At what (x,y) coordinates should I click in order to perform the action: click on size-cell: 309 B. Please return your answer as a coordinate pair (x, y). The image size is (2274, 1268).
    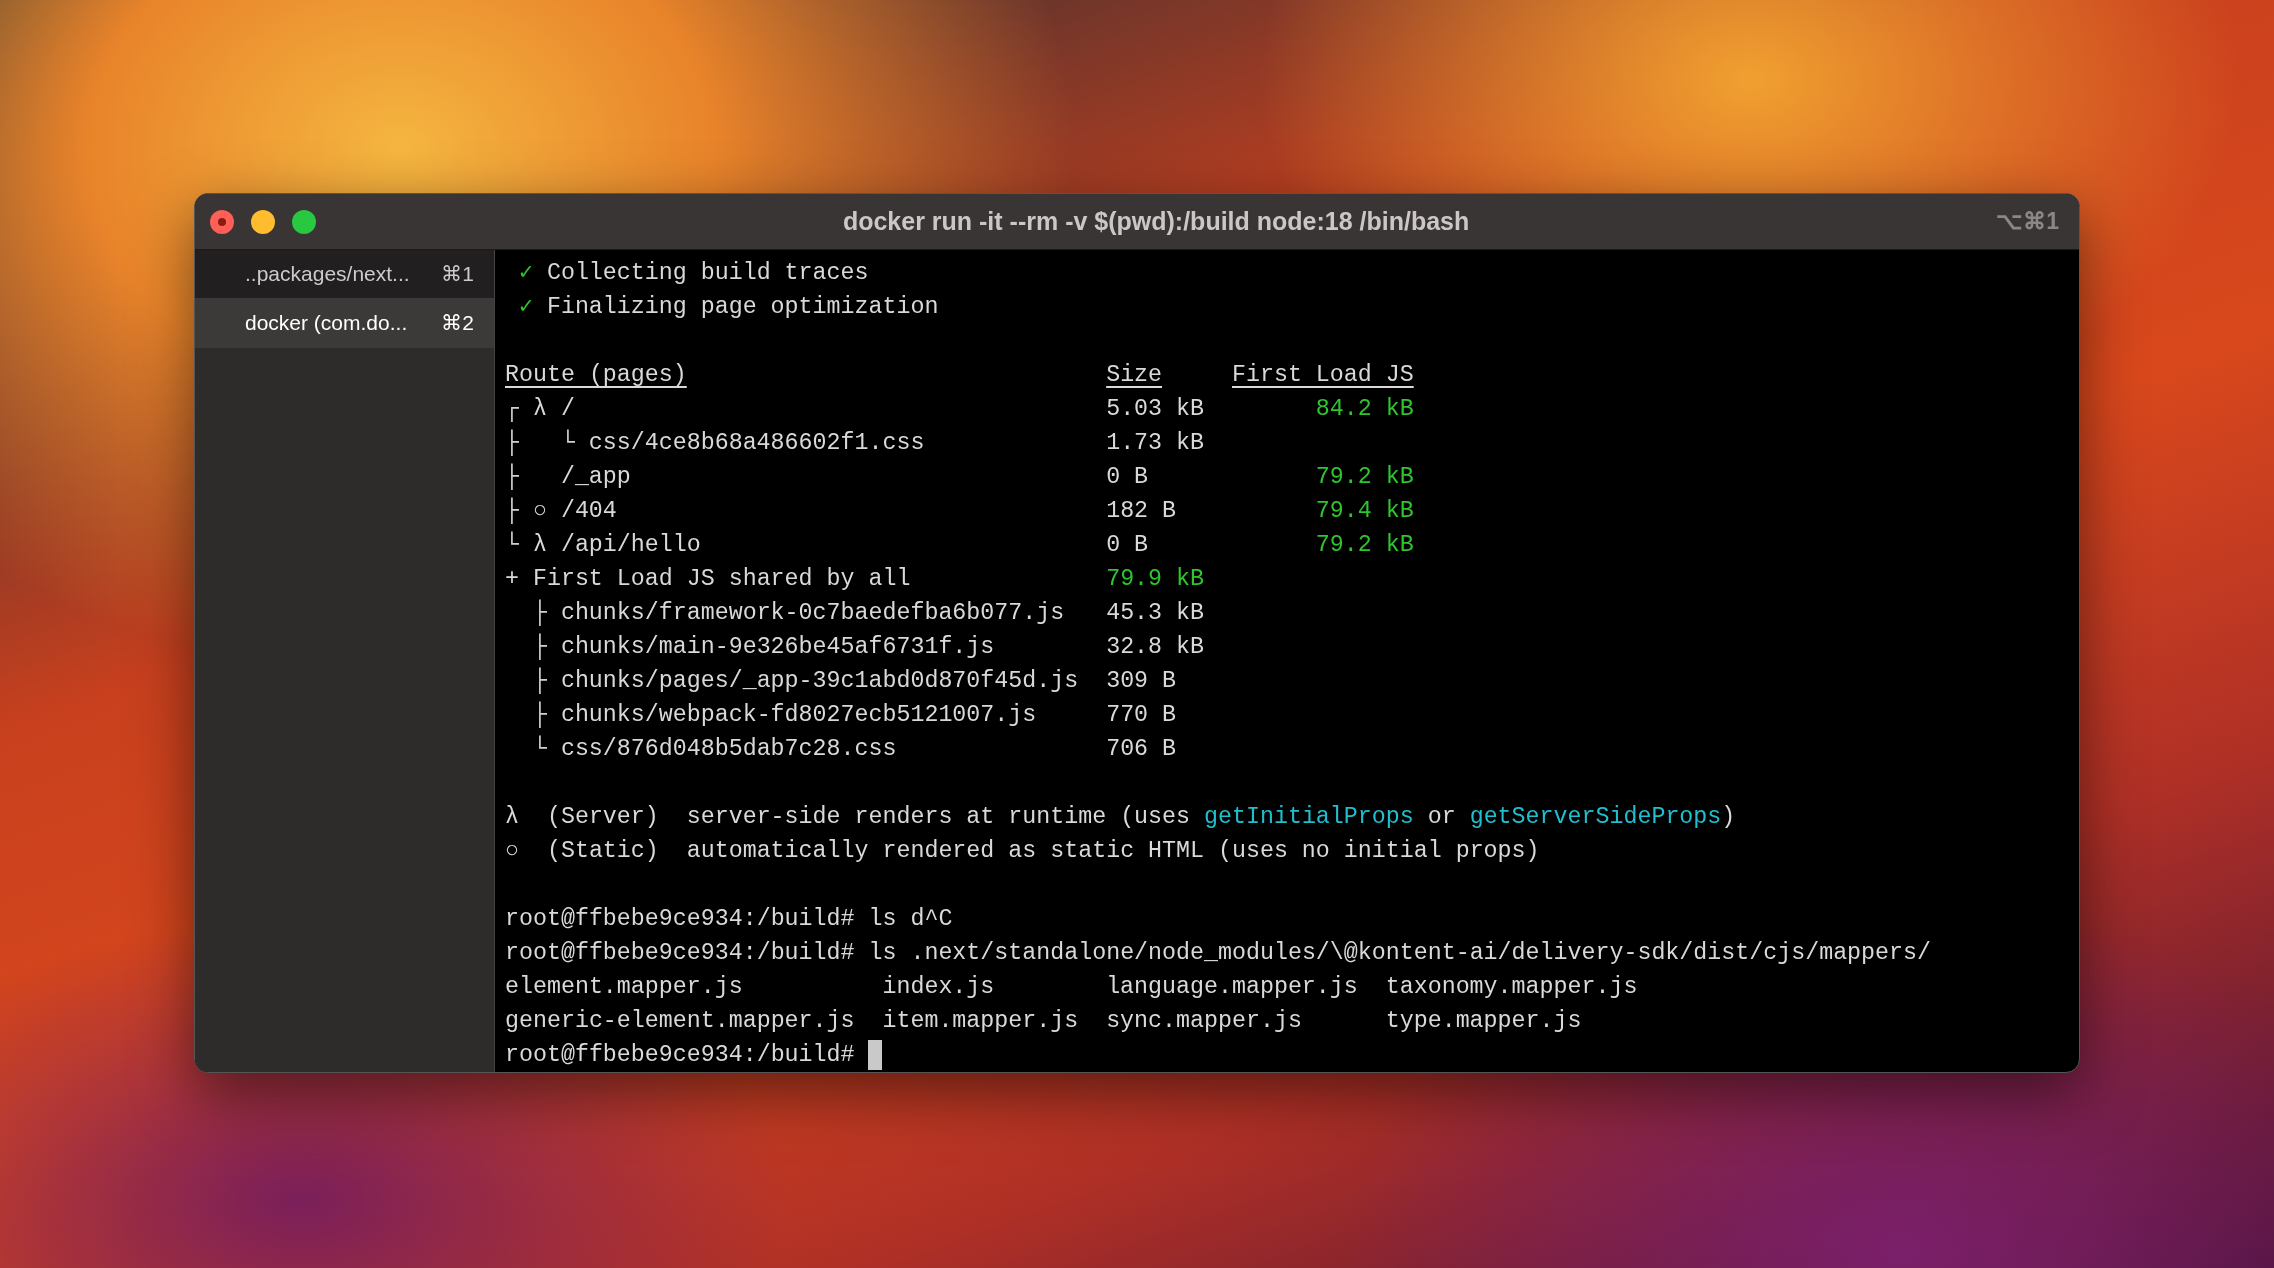
    Looking at the image, I should click on (1141, 681).